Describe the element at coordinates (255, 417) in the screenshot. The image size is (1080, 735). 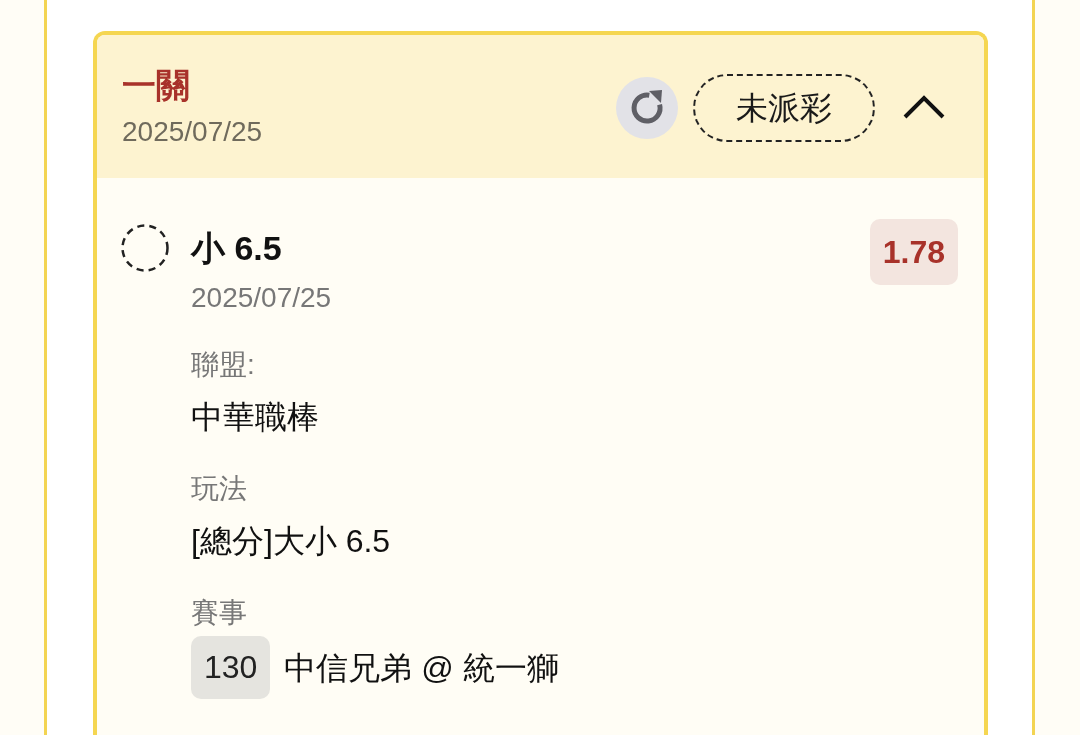
I see `field-value: 中華職棒` at that location.